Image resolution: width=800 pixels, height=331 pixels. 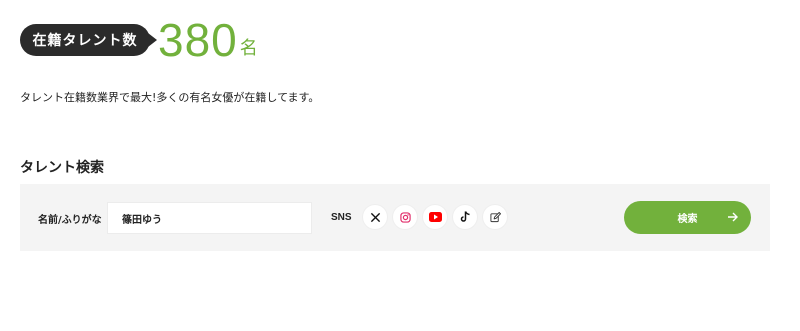 I want to click on x-icon, so click(x=375, y=217).